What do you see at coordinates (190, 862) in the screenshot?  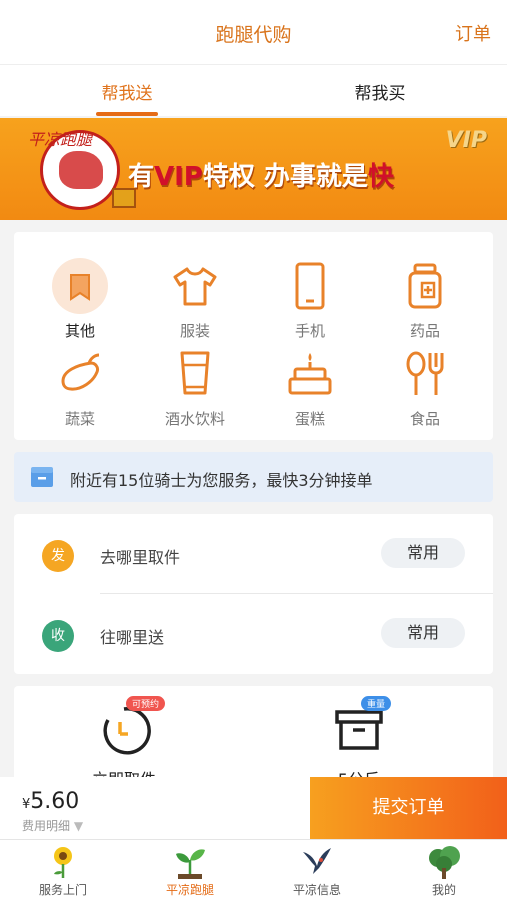 I see `sprout-icon` at bounding box center [190, 862].